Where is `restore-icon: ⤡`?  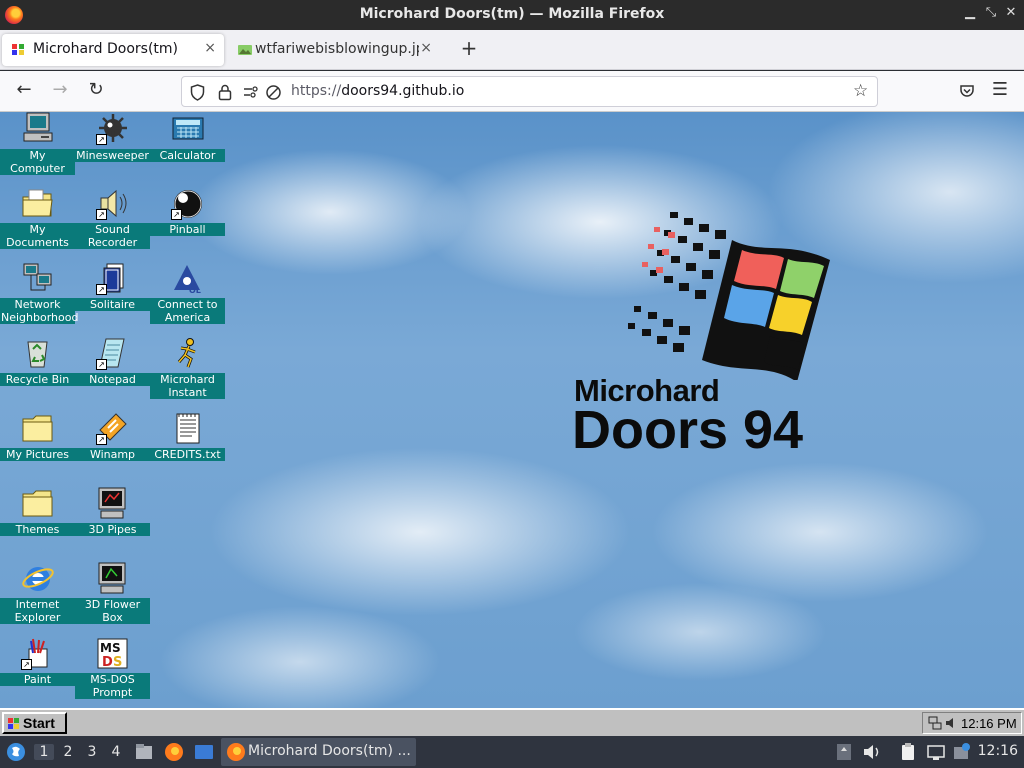 restore-icon: ⤡ is located at coordinates (991, 12).